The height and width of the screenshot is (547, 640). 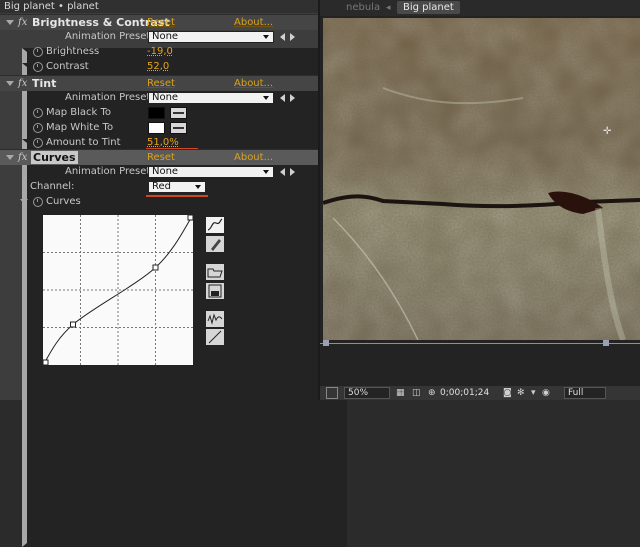 I want to click on contrast-label: Contrast, so click(x=67, y=66).